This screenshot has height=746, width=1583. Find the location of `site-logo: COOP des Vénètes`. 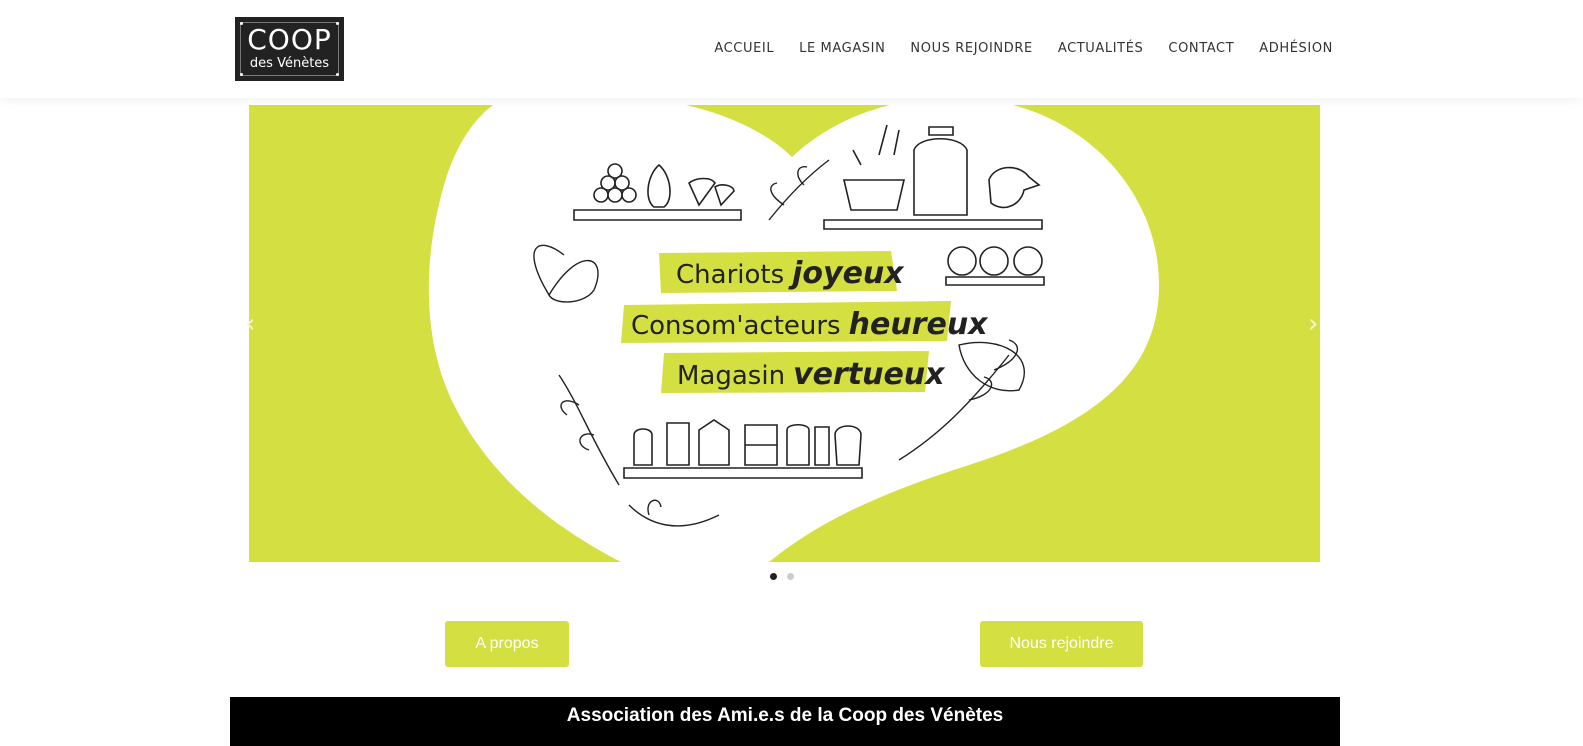

site-logo: COOP des Vénètes is located at coordinates (289, 49).